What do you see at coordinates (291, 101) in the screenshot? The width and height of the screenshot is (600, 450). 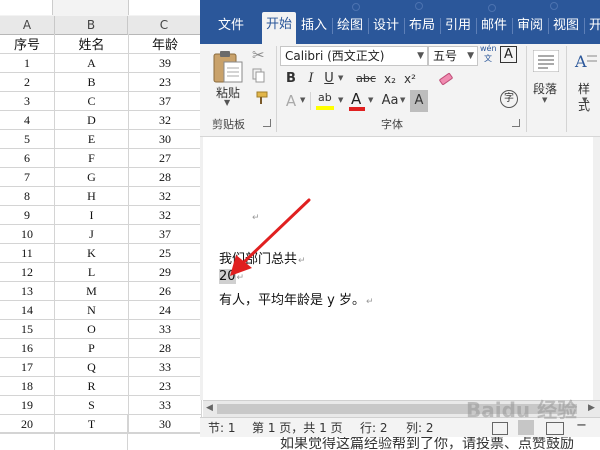 I see `text-effect-button: A` at bounding box center [291, 101].